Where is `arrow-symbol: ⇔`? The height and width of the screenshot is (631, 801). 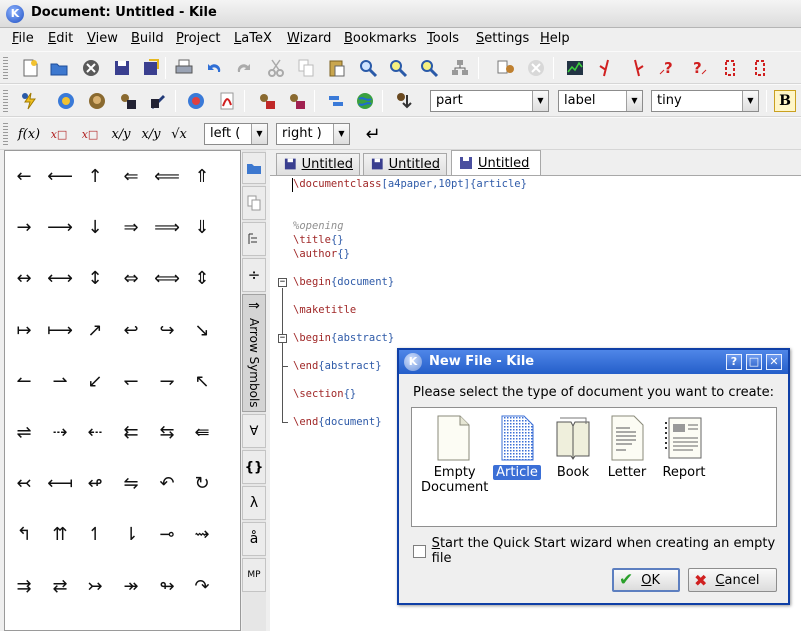 arrow-symbol: ⇔ is located at coordinates (131, 279).